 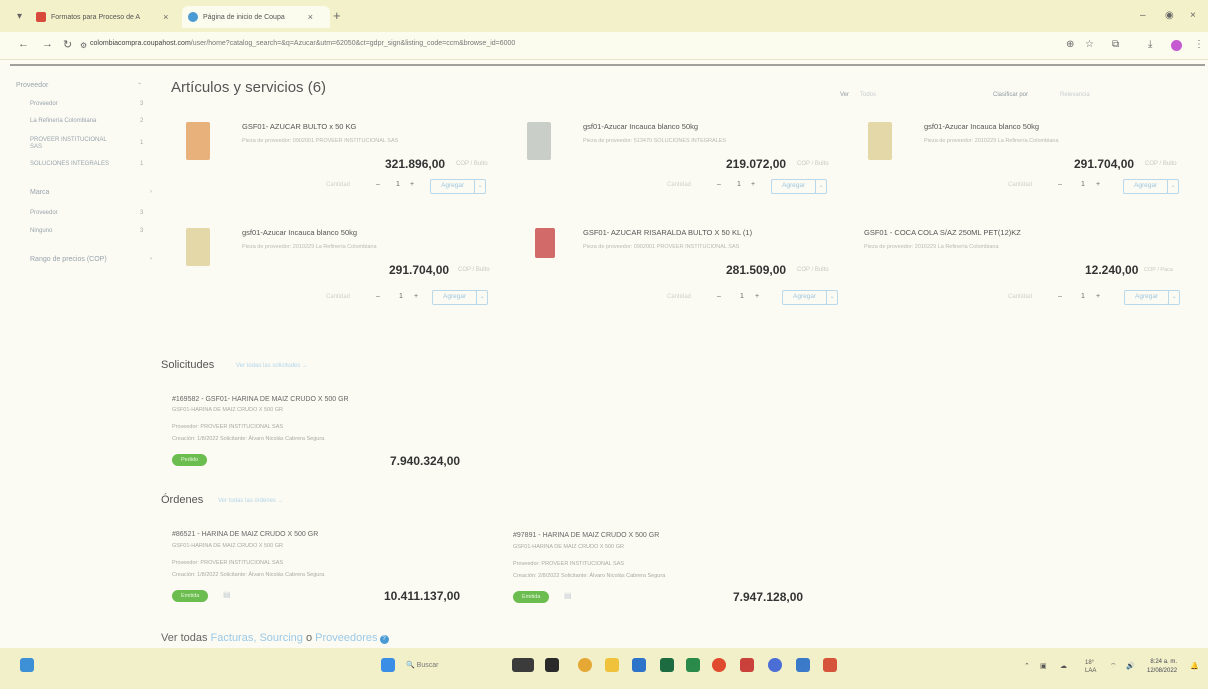 What do you see at coordinates (27, 665) in the screenshot?
I see `widgets-icon` at bounding box center [27, 665].